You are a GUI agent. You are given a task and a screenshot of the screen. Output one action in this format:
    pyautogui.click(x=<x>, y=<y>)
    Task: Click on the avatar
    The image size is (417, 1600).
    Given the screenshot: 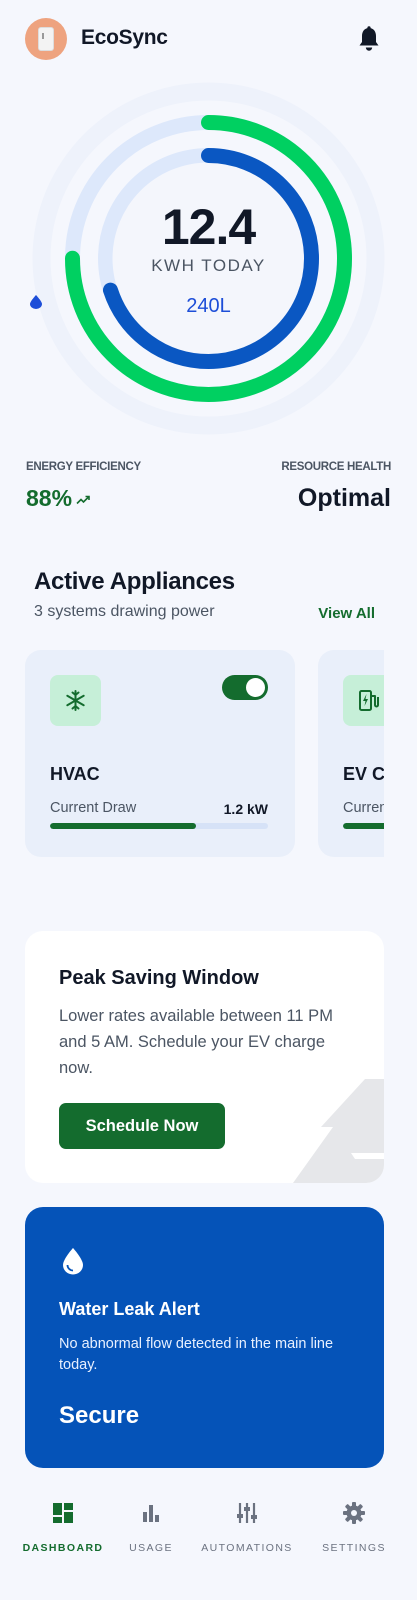 What is the action you would take?
    pyautogui.click(x=46, y=39)
    